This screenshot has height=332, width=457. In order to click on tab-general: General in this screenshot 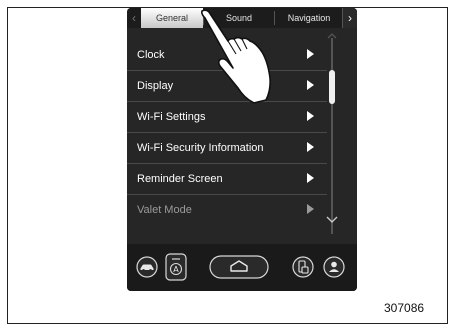, I will do `click(172, 18)`.